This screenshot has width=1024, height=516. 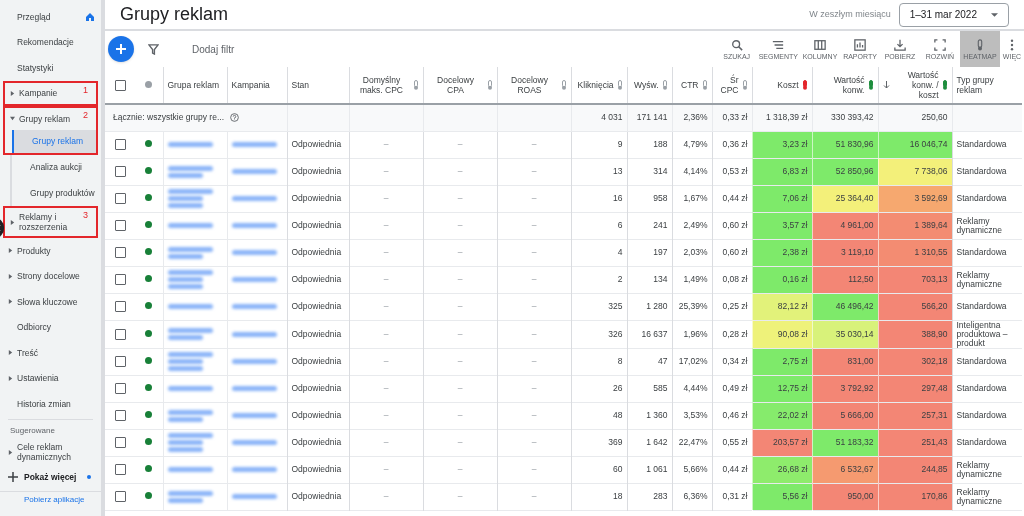 What do you see at coordinates (692, 85) in the screenshot?
I see `column-header: CTR` at bounding box center [692, 85].